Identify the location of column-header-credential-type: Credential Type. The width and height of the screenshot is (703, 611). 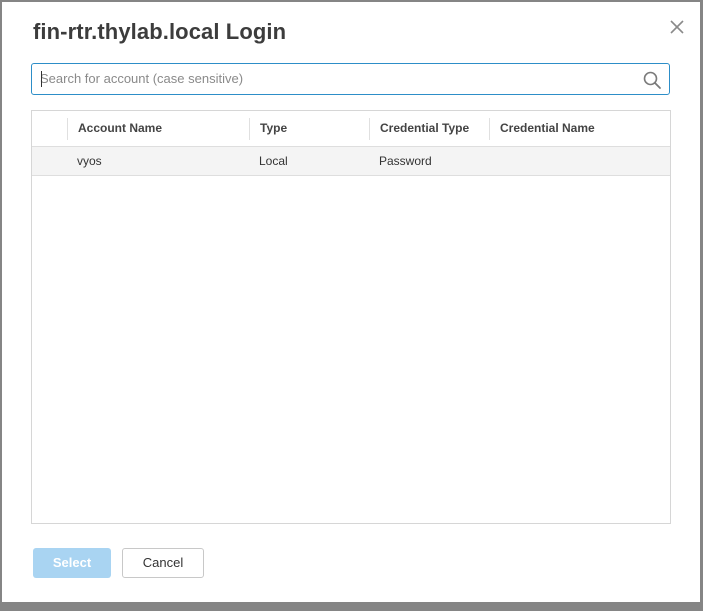
(424, 128).